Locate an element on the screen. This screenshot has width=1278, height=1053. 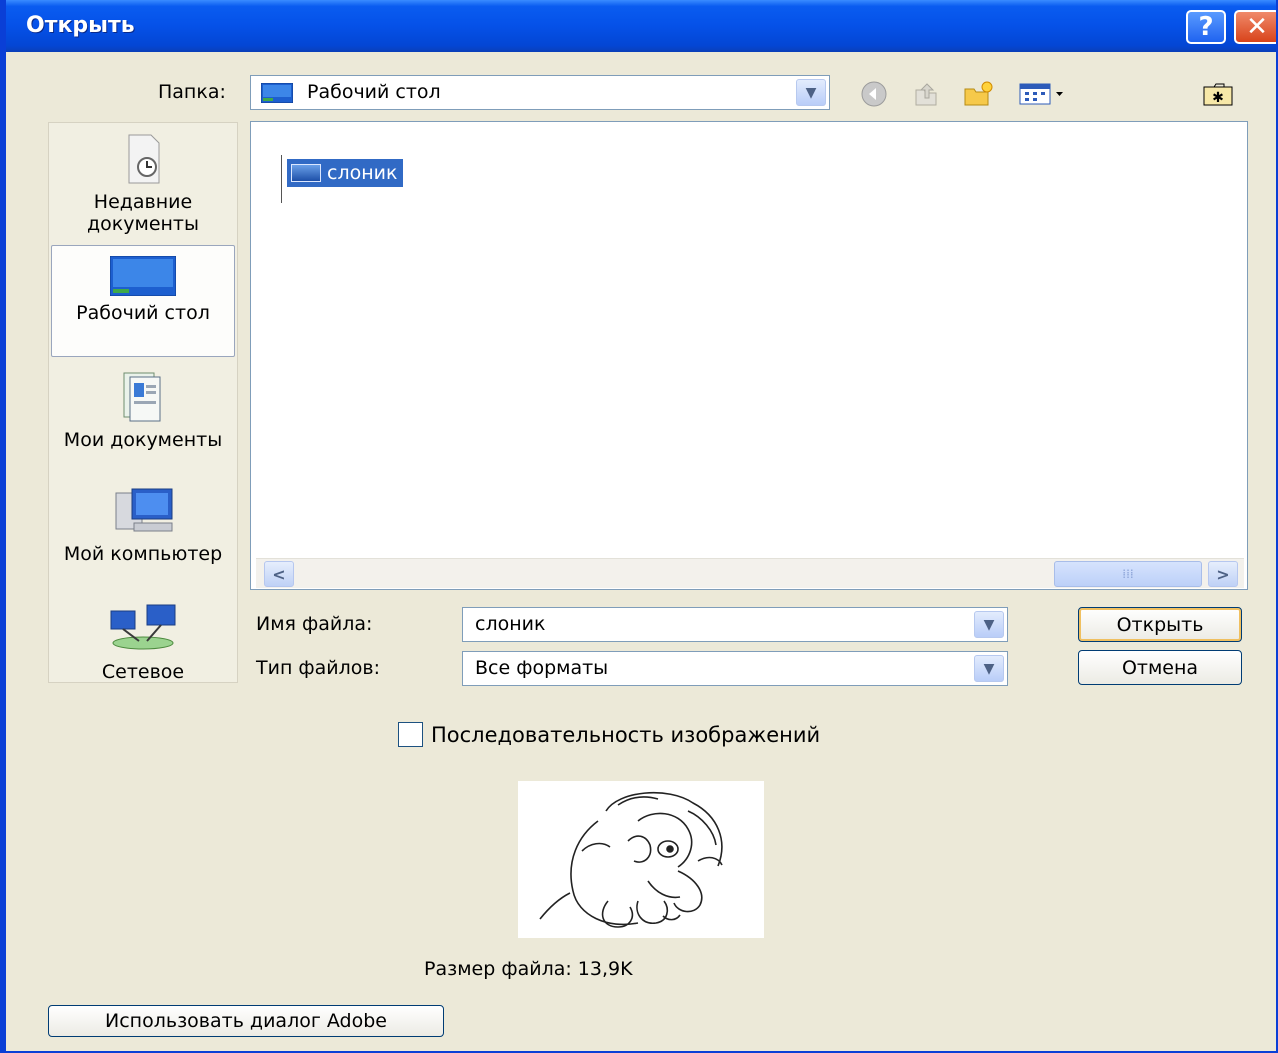
place-label: Мои документы is located at coordinates (143, 440).